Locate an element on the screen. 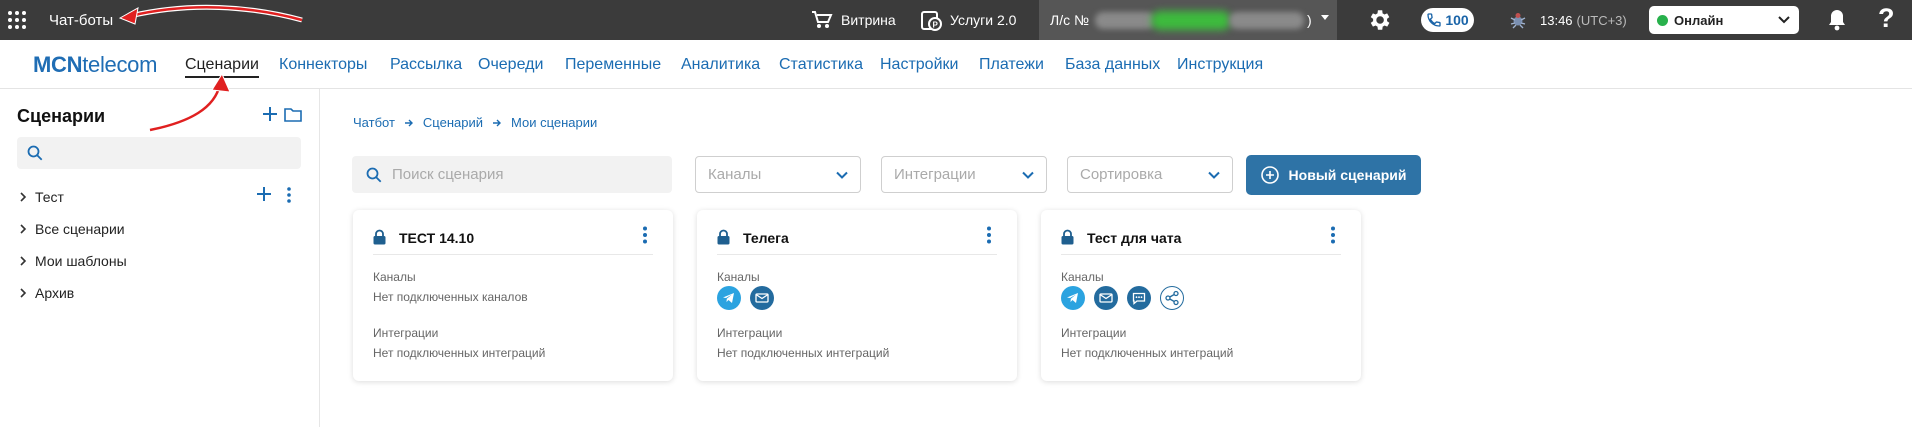  chat-icon is located at coordinates (1139, 298).